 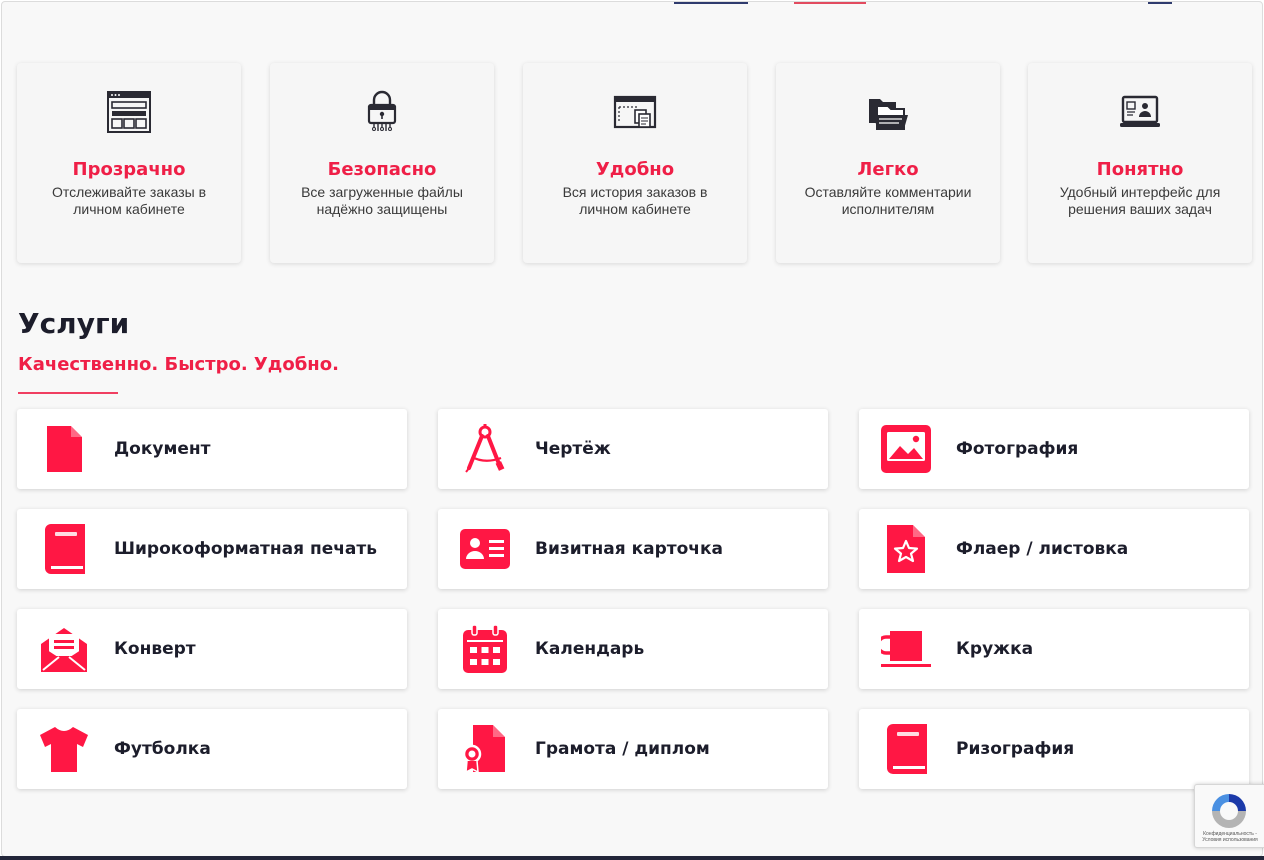 I want to click on service-card-tshirt: Футболка, so click(x=212, y=749).